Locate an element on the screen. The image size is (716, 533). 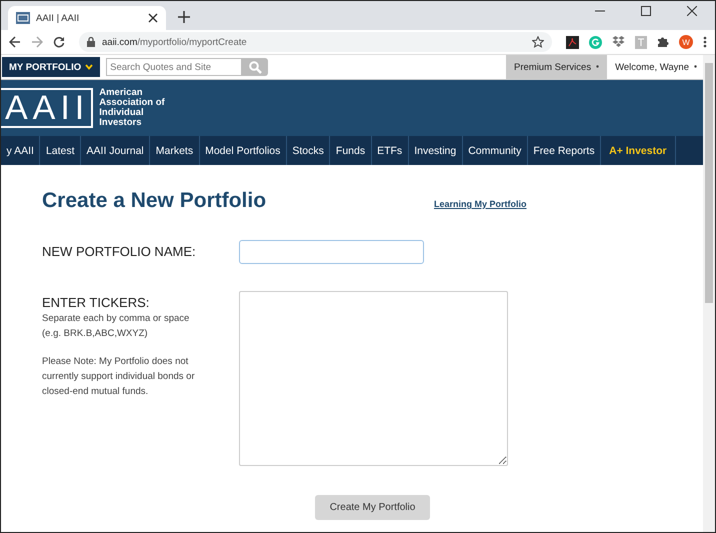
address-field: aaii.com/myportfolio/myportCreate is located at coordinates (315, 42).